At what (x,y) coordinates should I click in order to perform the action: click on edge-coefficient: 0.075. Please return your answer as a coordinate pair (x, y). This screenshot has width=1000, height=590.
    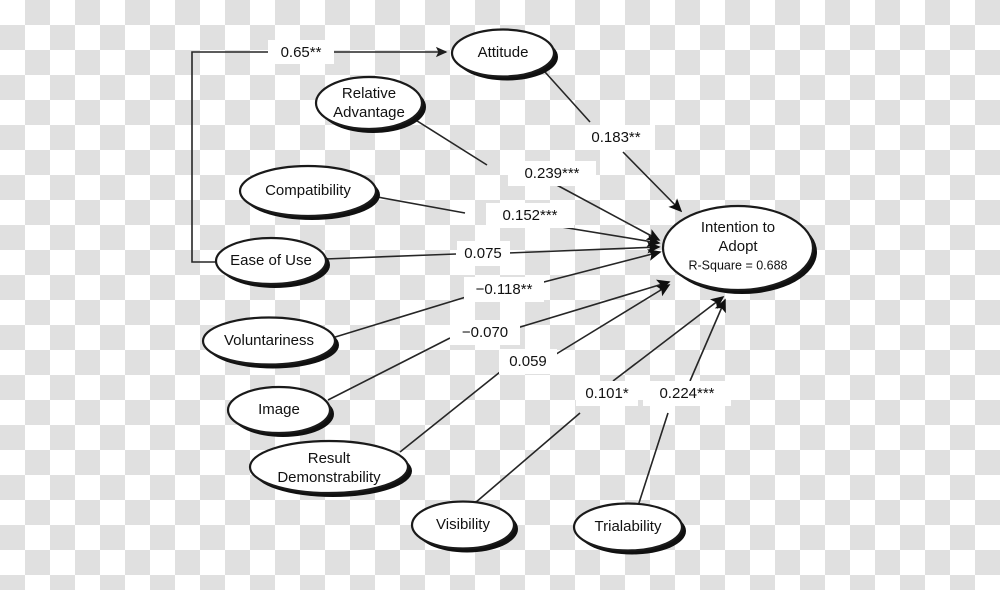
    Looking at the image, I should click on (483, 253).